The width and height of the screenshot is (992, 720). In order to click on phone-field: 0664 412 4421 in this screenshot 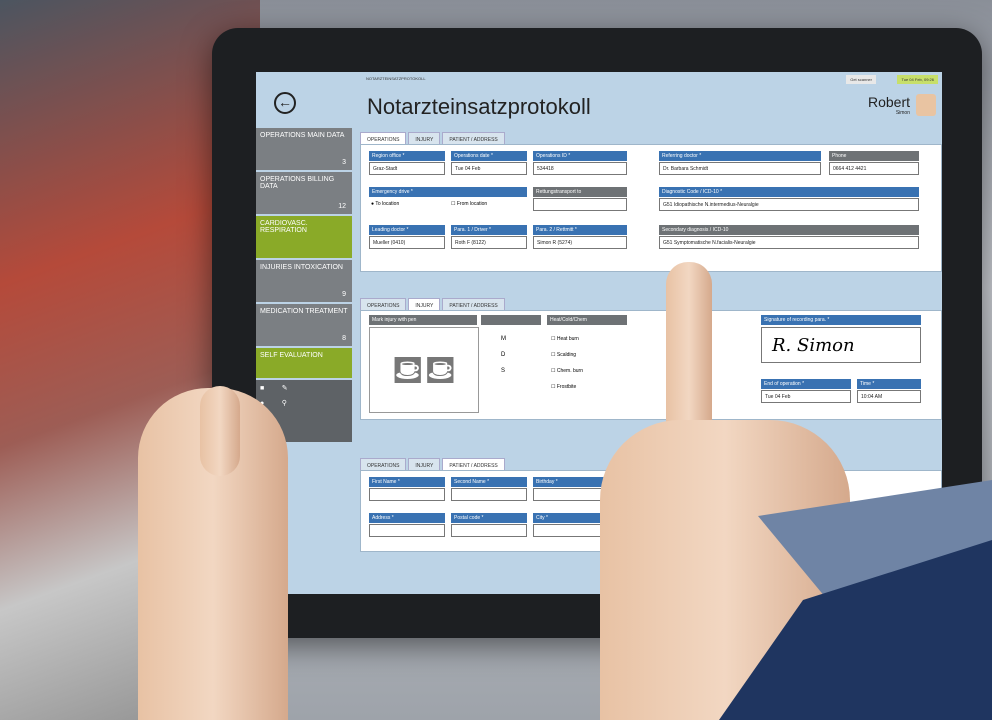, I will do `click(874, 168)`.